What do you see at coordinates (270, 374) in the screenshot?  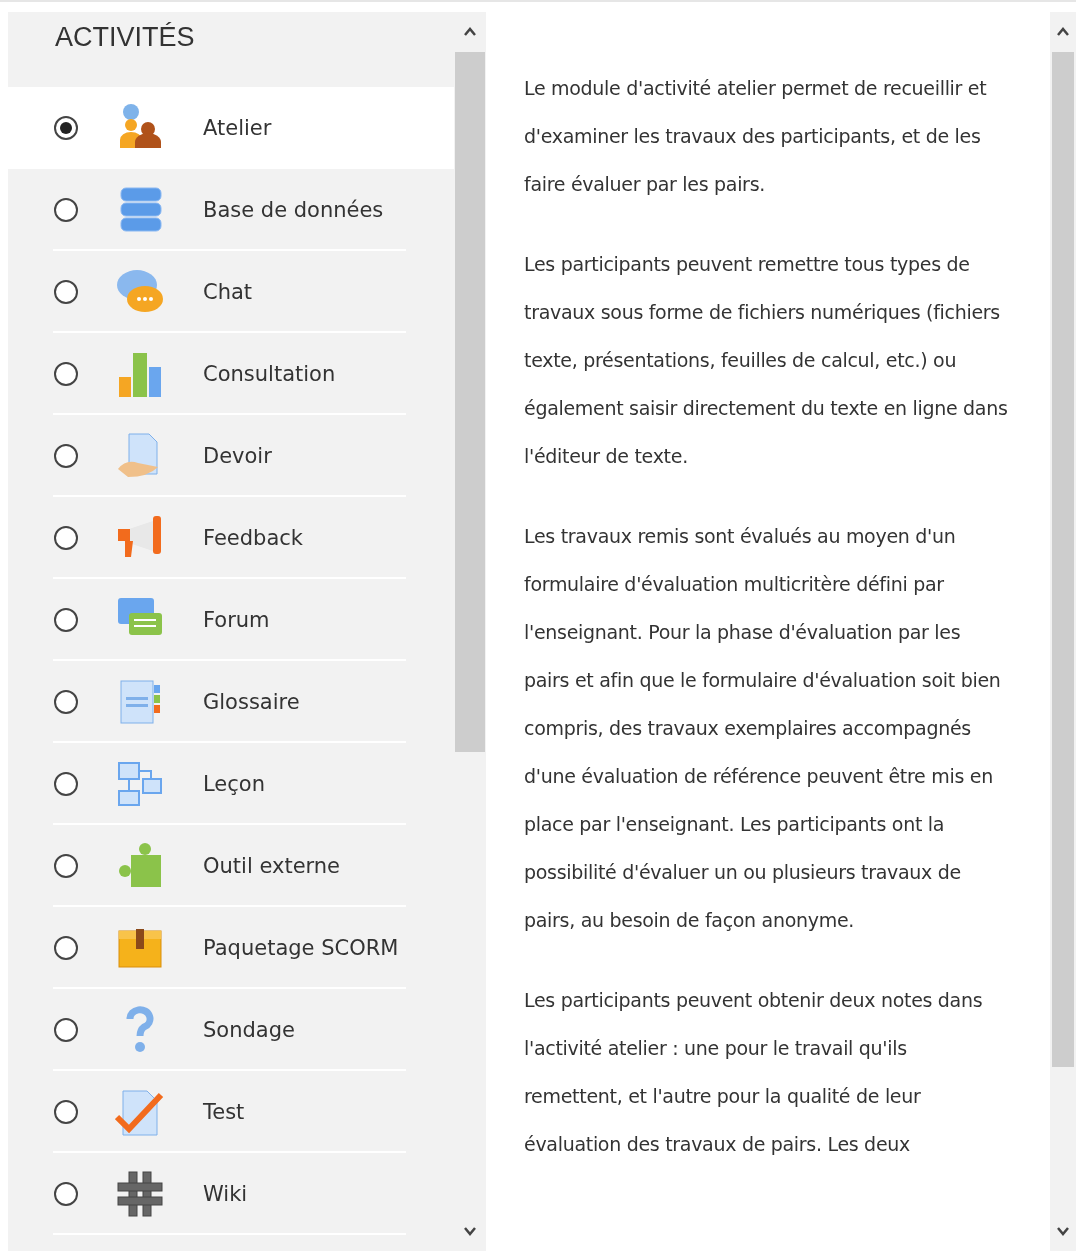 I see `activity-label: Consultation` at bounding box center [270, 374].